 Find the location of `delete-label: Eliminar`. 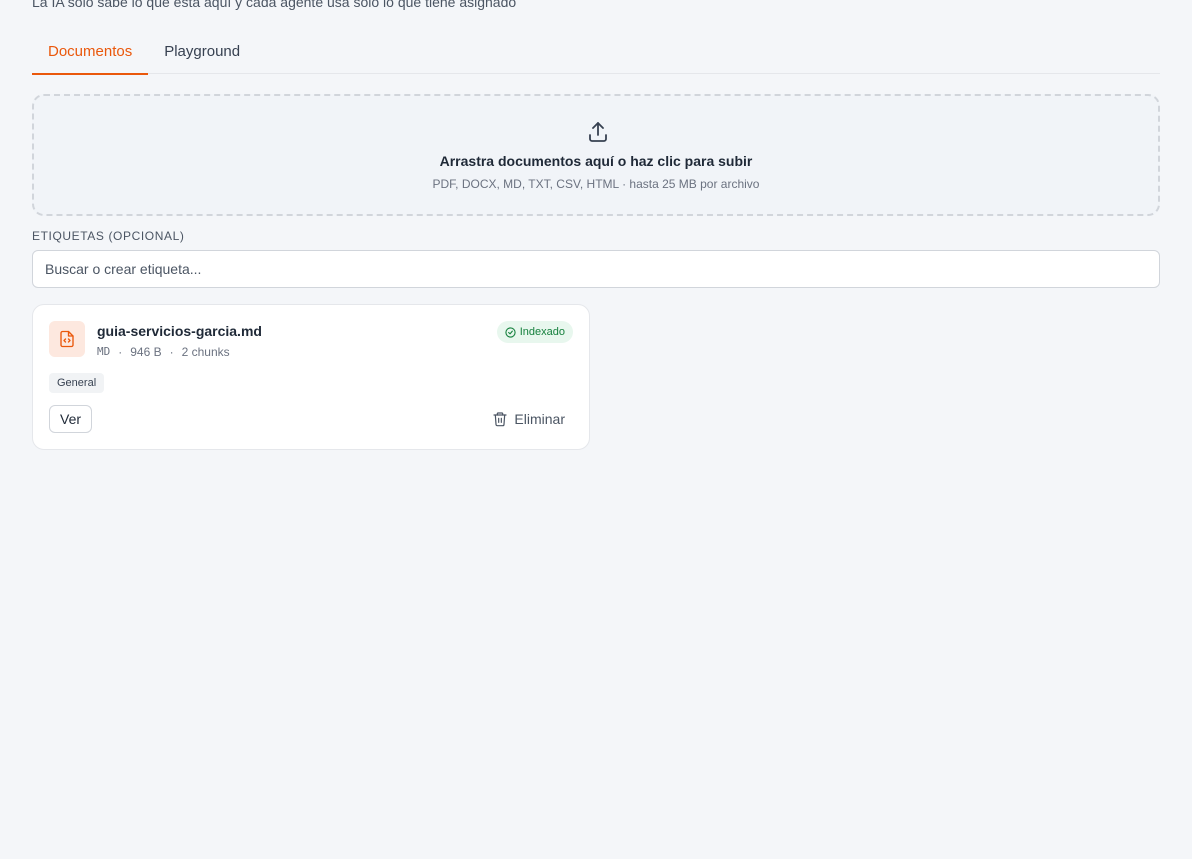

delete-label: Eliminar is located at coordinates (539, 419).